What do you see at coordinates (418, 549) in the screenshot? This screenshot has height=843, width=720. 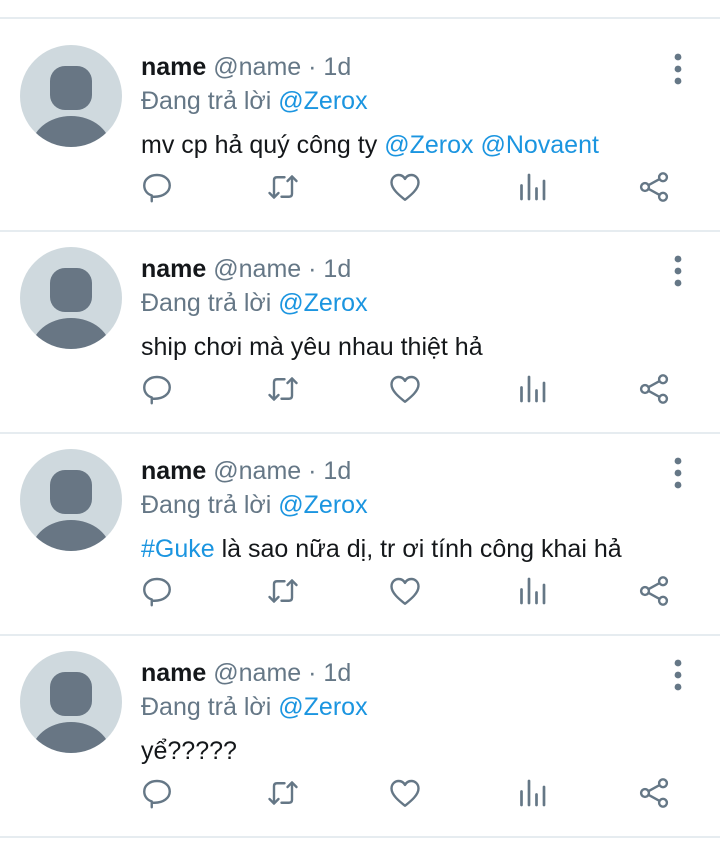 I see `tweet-text-part: là sao nữa dị, tr ơi tính công khai hả` at bounding box center [418, 549].